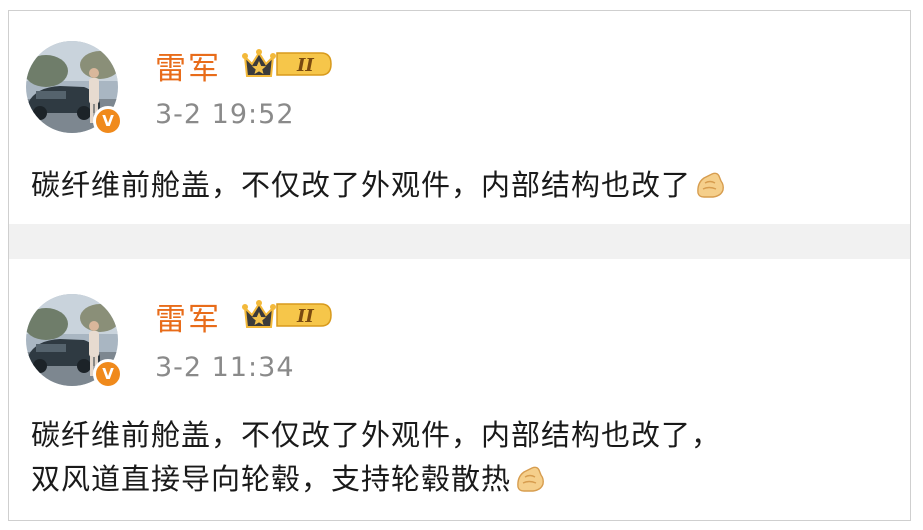 The width and height of the screenshot is (923, 530). I want to click on post-timestamp: 3-2 19:52, so click(225, 114).